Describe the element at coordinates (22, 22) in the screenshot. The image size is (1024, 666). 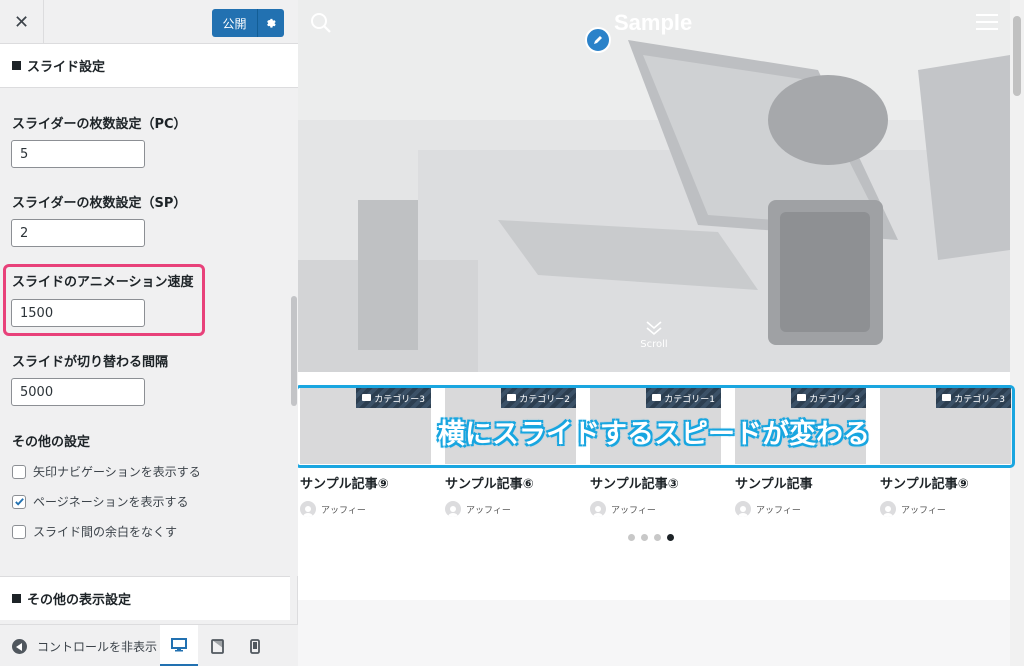
I see `close-icon: ✕` at that location.